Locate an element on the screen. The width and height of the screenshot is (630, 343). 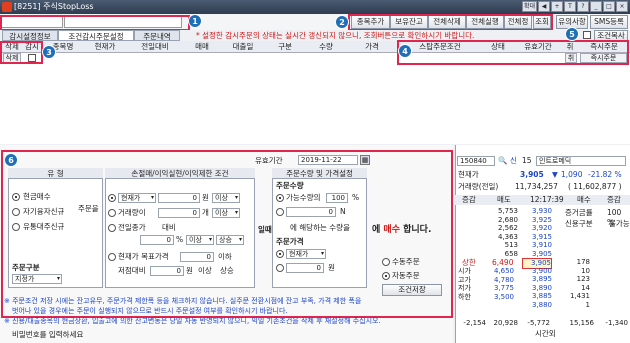
manual-order-radio is located at coordinates (386, 262).